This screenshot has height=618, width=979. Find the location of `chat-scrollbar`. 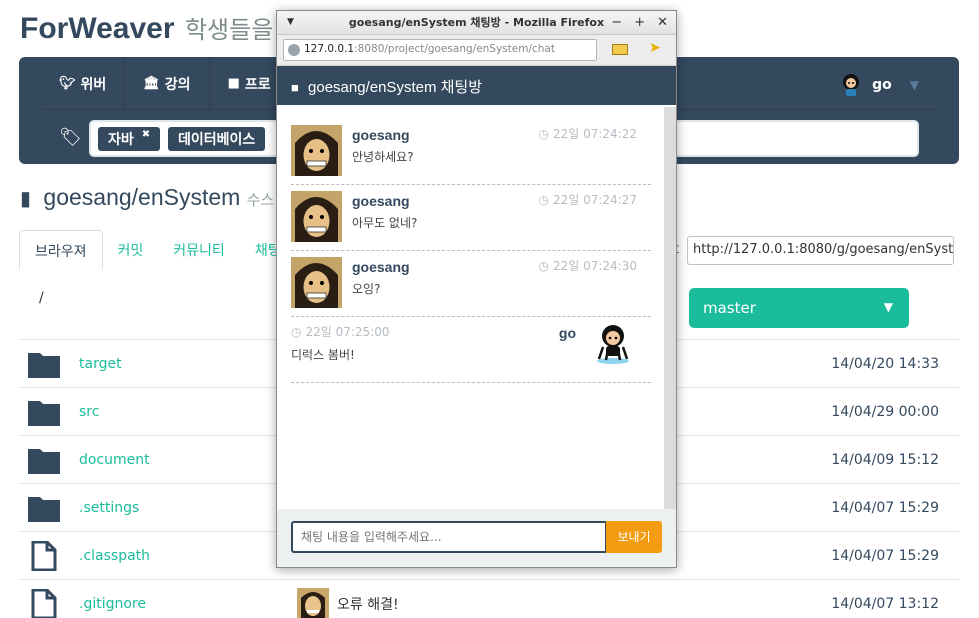

chat-scrollbar is located at coordinates (670, 308).